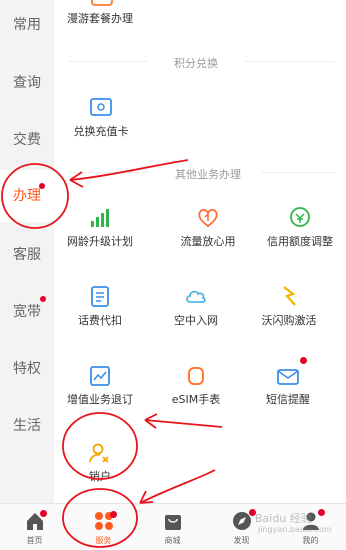 Image resolution: width=346 pixels, height=550 pixels. What do you see at coordinates (283, 518) in the screenshot?
I see `watermark: Baidu 经验` at bounding box center [283, 518].